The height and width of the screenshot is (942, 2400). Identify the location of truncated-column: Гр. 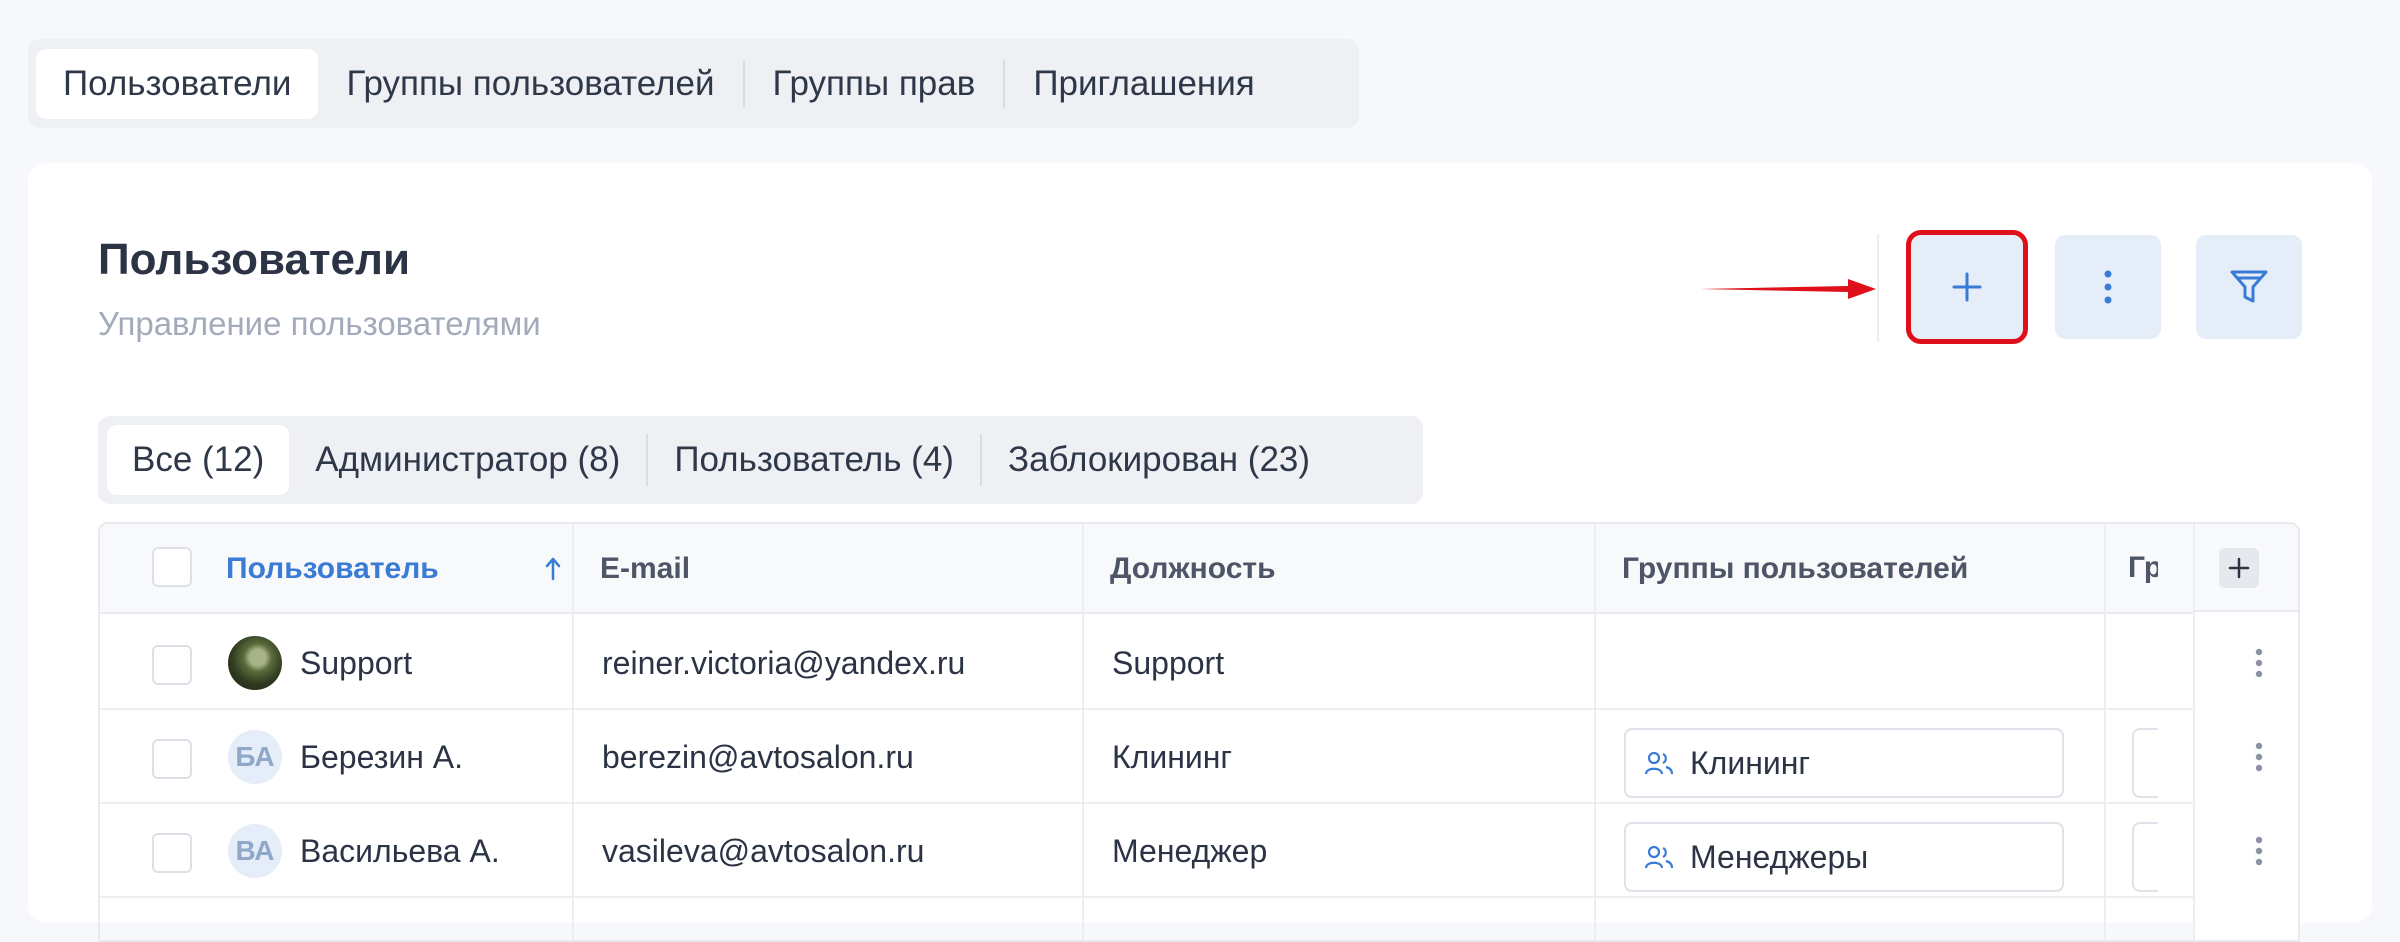
(2132, 732).